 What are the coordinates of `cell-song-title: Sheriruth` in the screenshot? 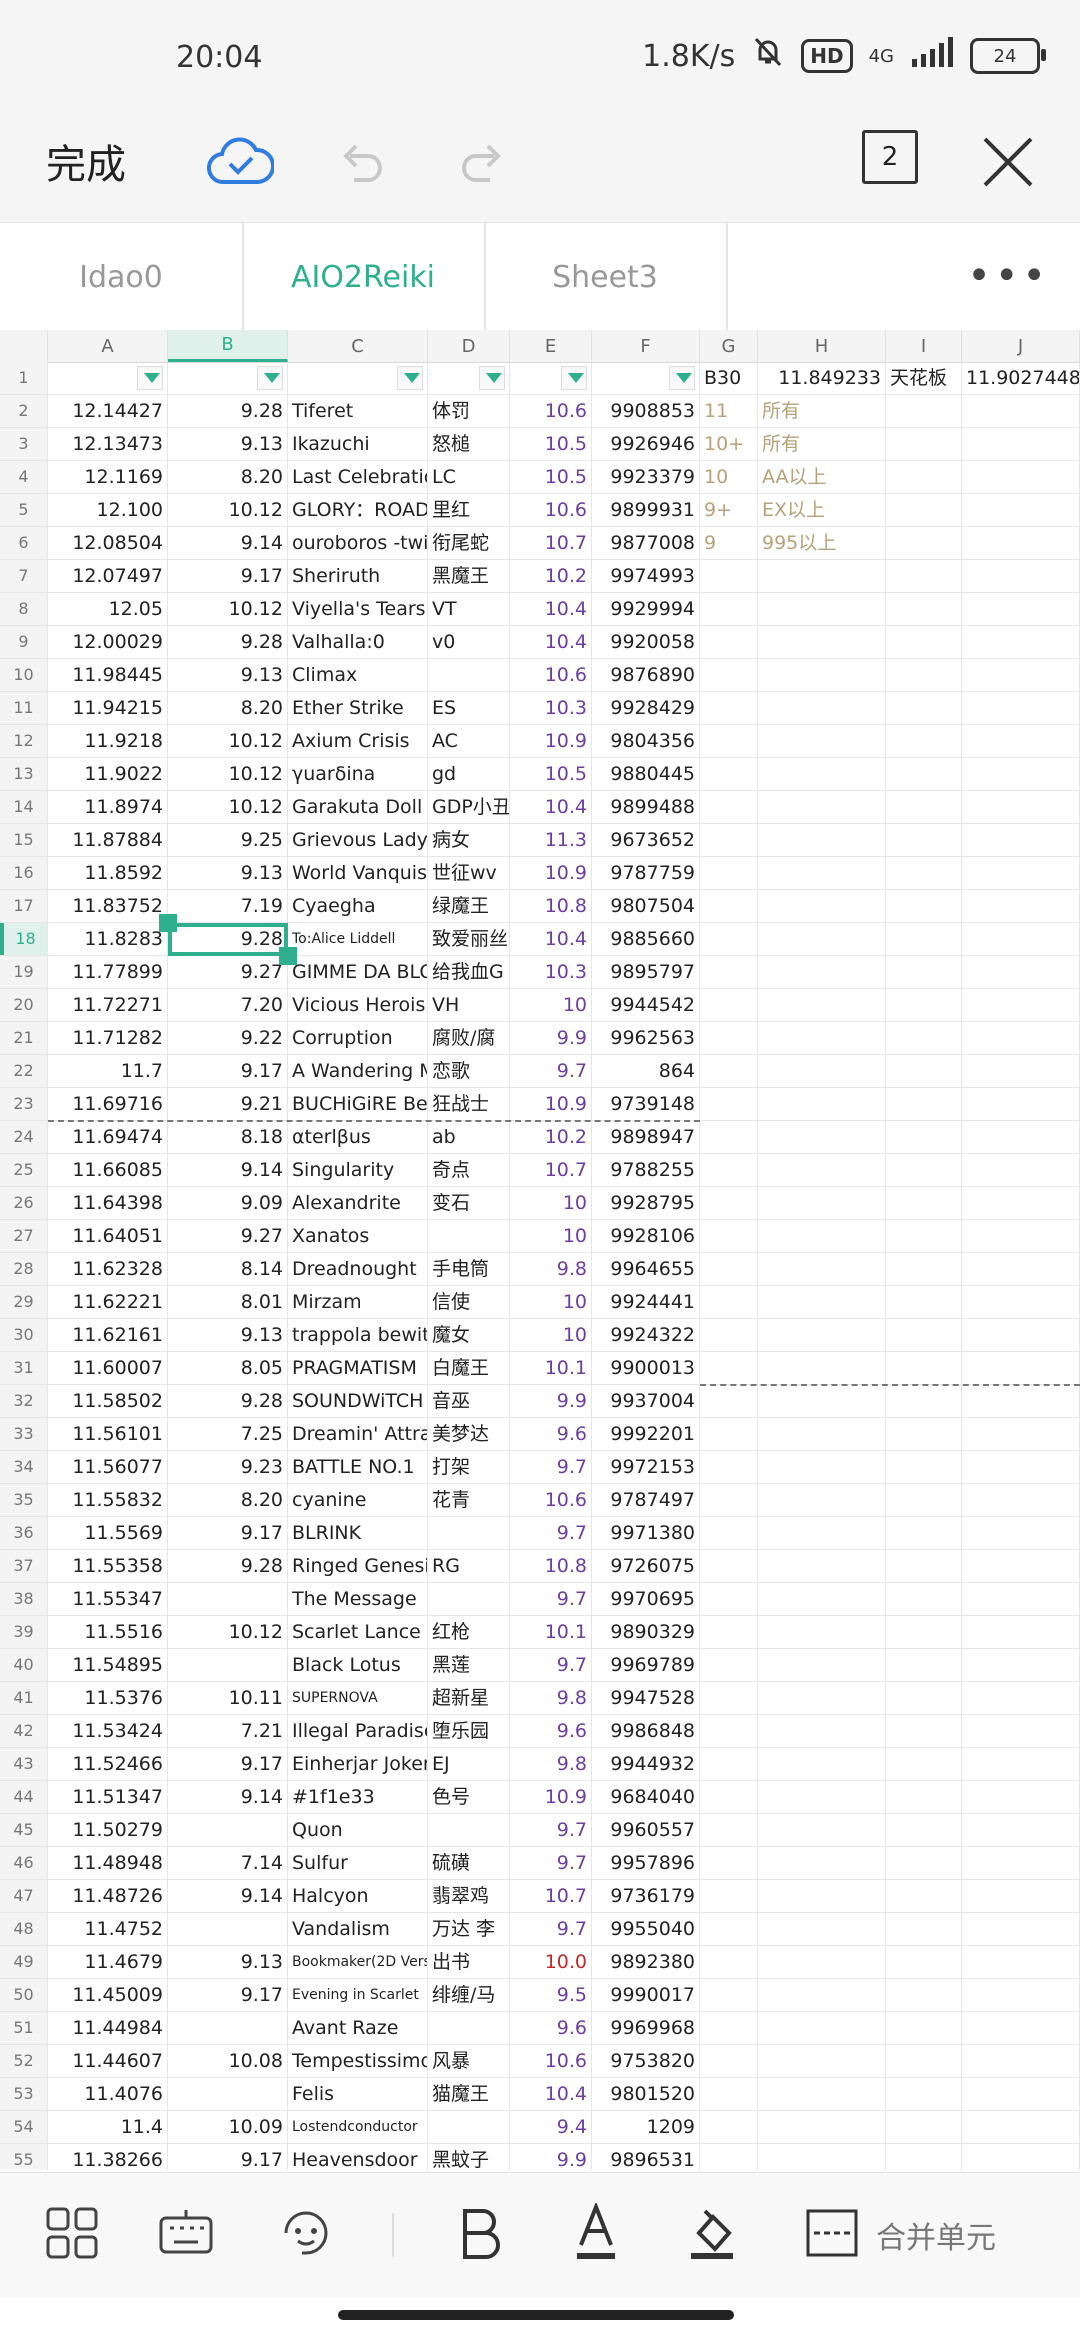 It's located at (358, 576).